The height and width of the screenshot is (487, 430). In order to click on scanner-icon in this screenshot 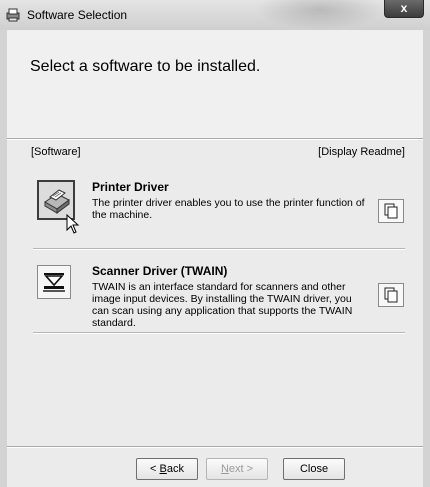, I will do `click(54, 282)`.